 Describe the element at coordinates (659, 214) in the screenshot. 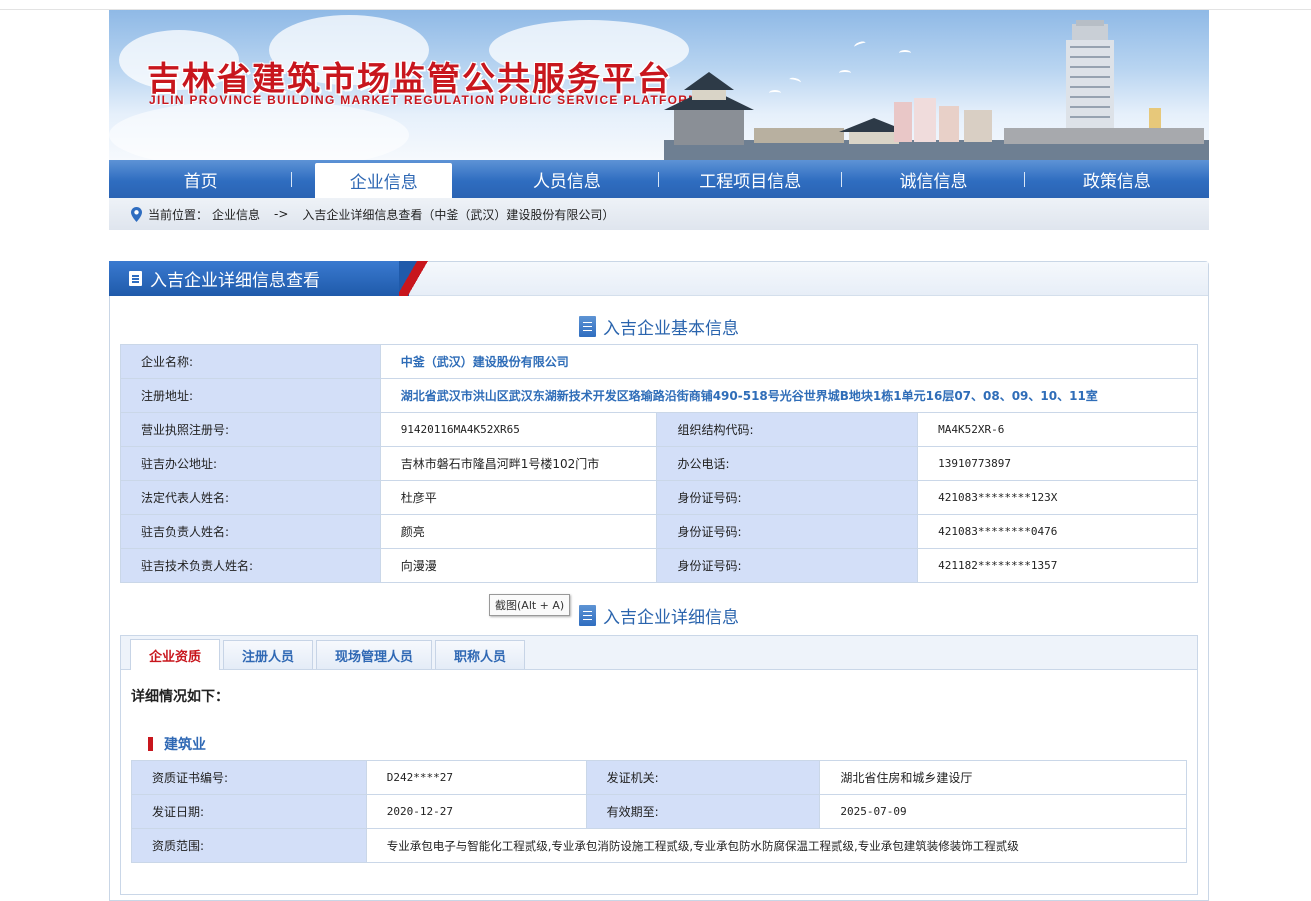

I see `breadcrumb: 当前位置： 企业信息 -> 入吉企业详细信息查看（中釜（武汉）建设股份有限公司）` at that location.